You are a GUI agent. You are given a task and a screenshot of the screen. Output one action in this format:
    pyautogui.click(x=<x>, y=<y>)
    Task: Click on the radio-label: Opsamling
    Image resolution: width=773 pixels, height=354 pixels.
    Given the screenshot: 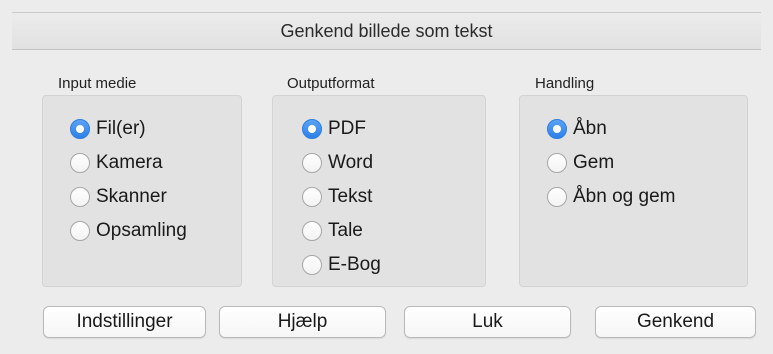 What is the action you would take?
    pyautogui.click(x=141, y=230)
    